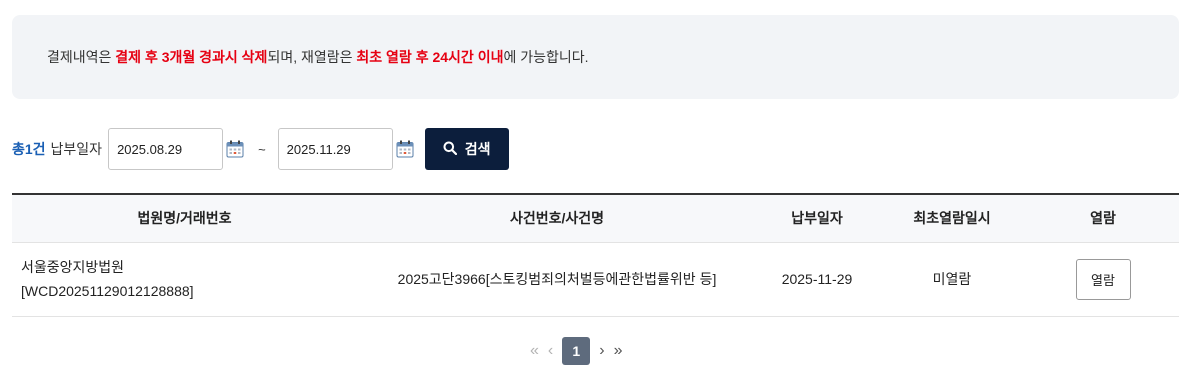 Image resolution: width=1203 pixels, height=380 pixels. I want to click on search-button: 검색, so click(466, 149).